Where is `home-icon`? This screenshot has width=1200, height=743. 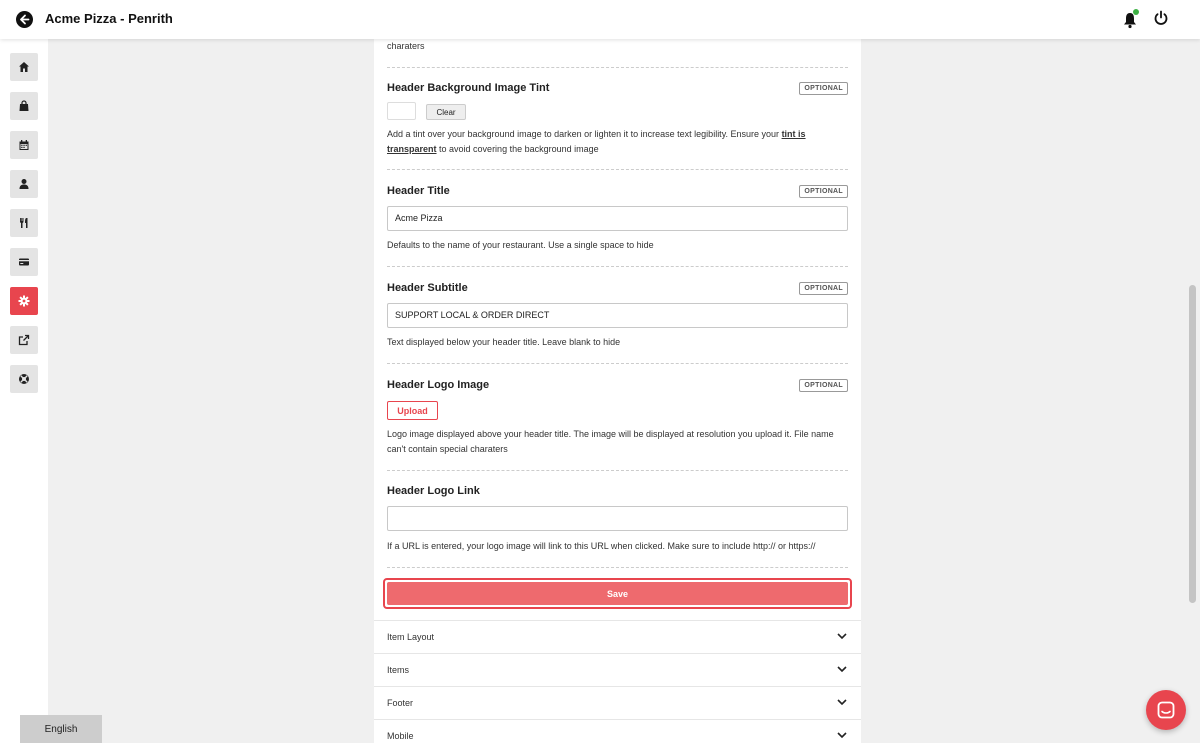 home-icon is located at coordinates (24, 67).